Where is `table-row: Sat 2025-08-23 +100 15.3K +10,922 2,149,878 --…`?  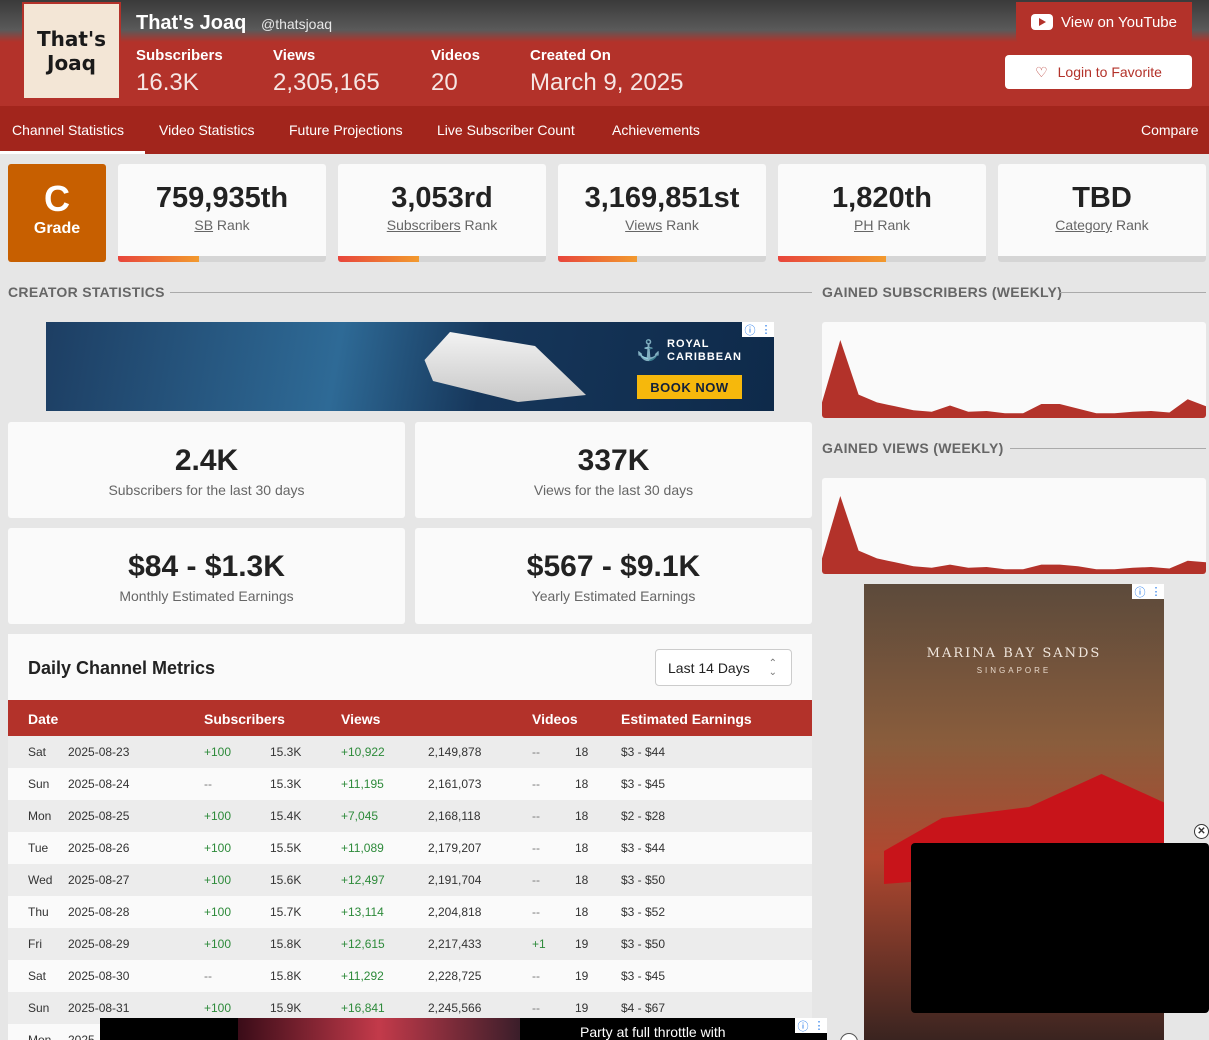 table-row: Sat 2025-08-23 +100 15.3K +10,922 2,149,878 --… is located at coordinates (410, 752).